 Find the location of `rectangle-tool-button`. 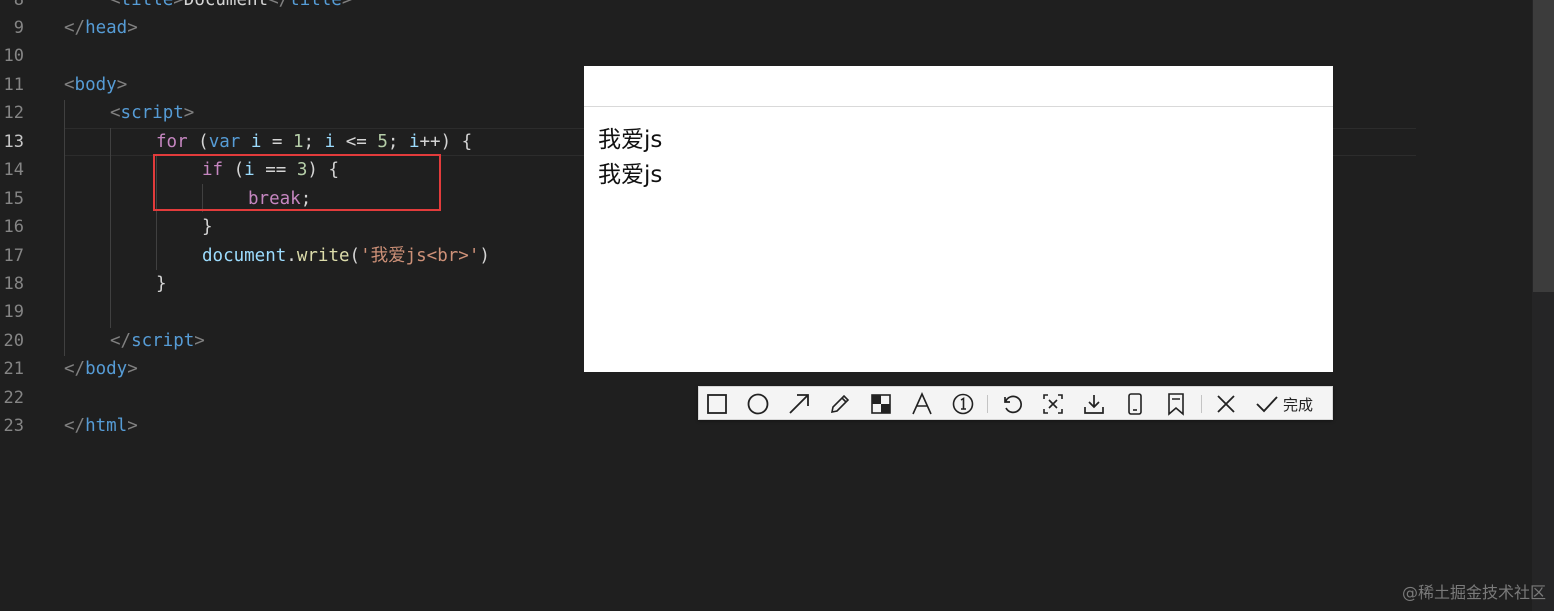

rectangle-tool-button is located at coordinates (717, 404).